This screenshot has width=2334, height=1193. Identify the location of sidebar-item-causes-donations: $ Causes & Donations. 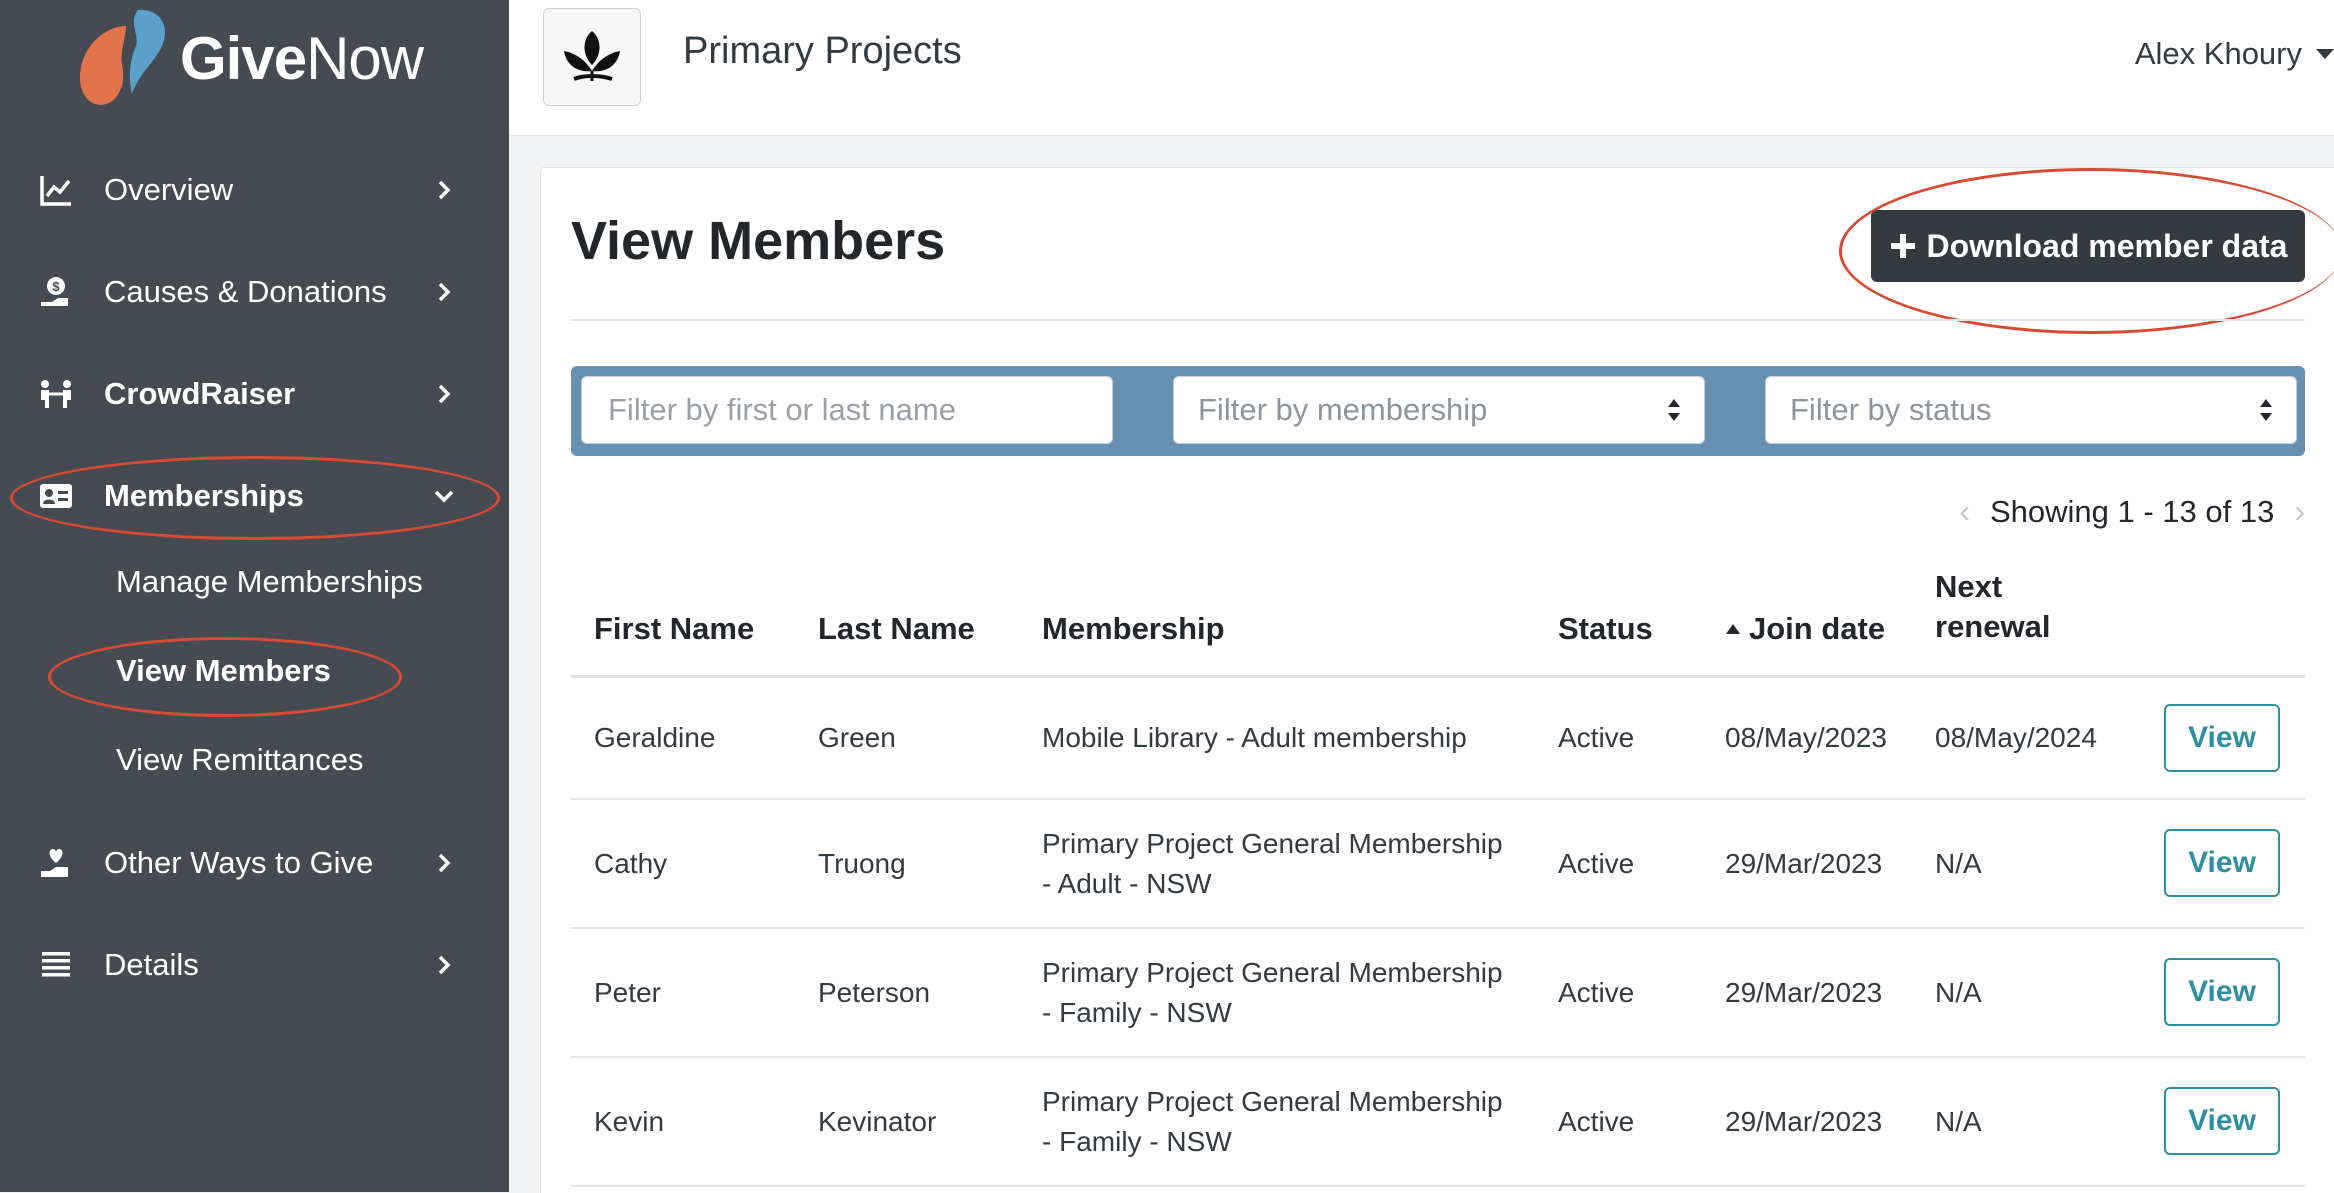
(254, 292).